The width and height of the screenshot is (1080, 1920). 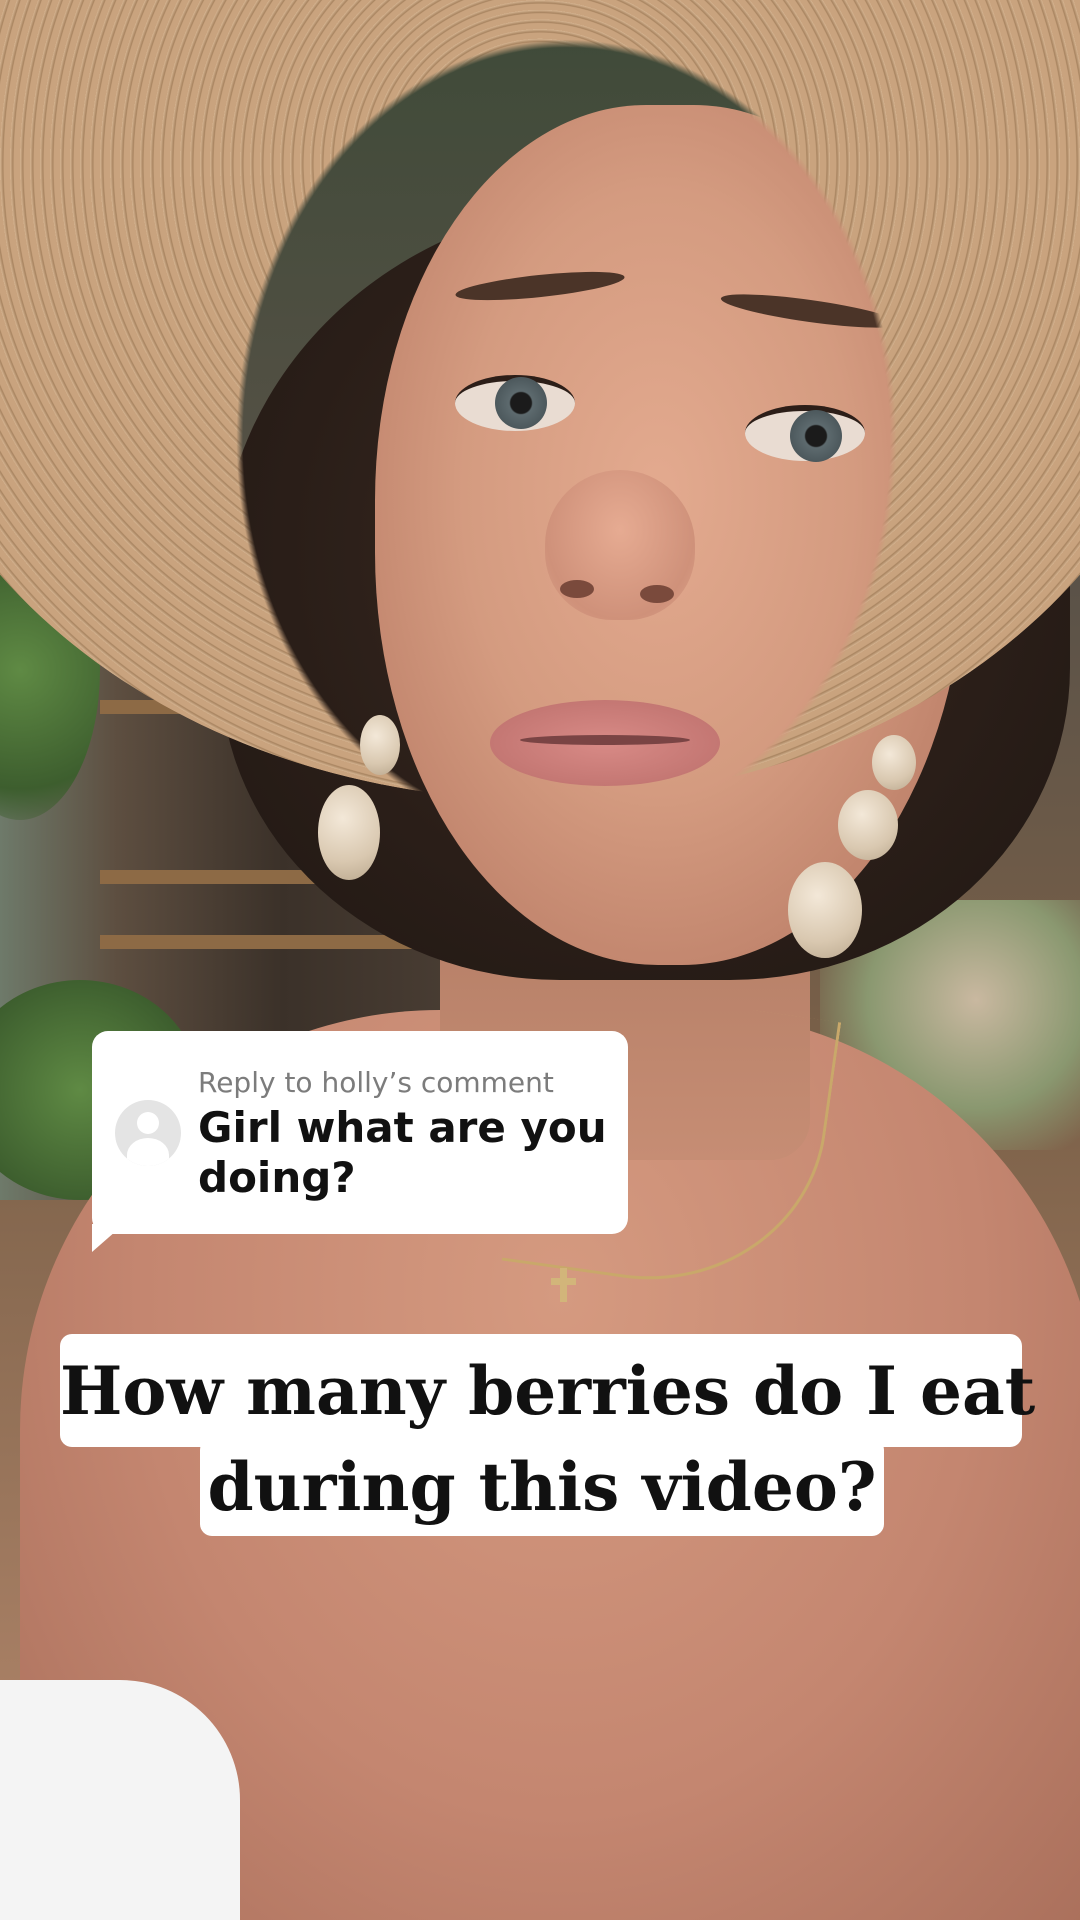 I want to click on avatar-head, so click(x=148, y=1123).